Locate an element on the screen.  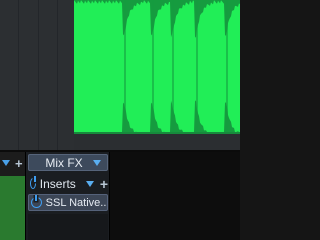
add-insert-icon: + is located at coordinates (104, 184).